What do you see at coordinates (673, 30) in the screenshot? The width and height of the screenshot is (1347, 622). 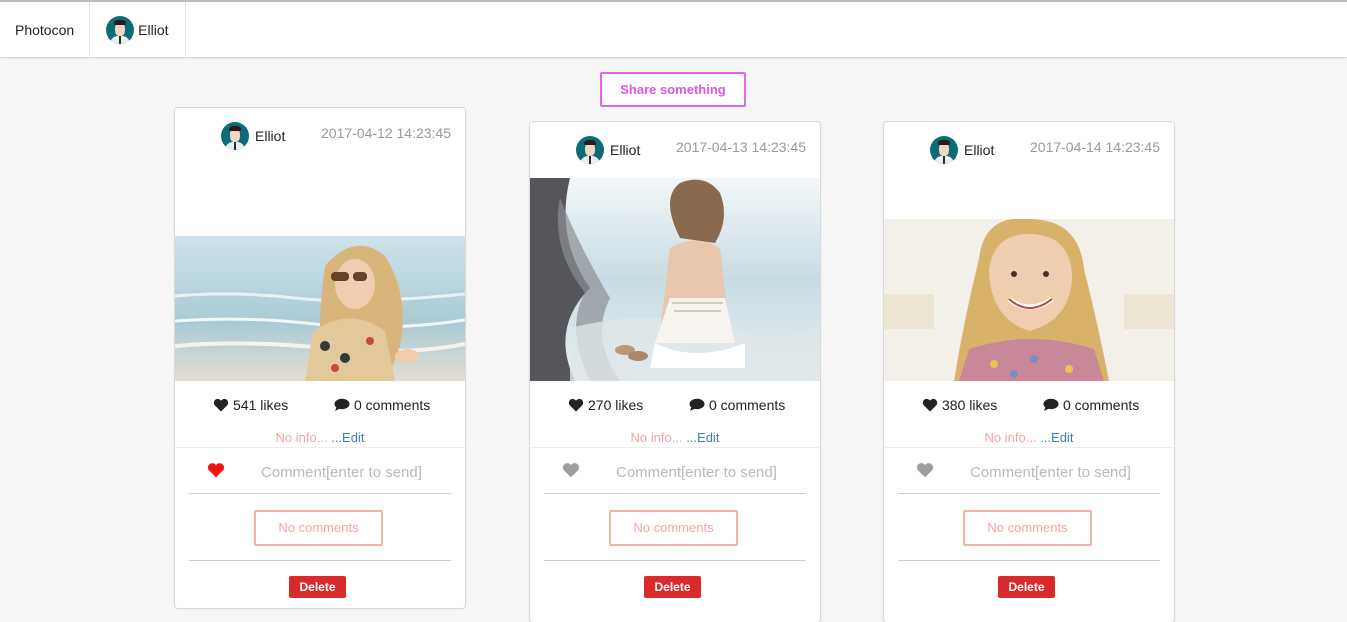 I see `navbar: Photocon Elliot` at bounding box center [673, 30].